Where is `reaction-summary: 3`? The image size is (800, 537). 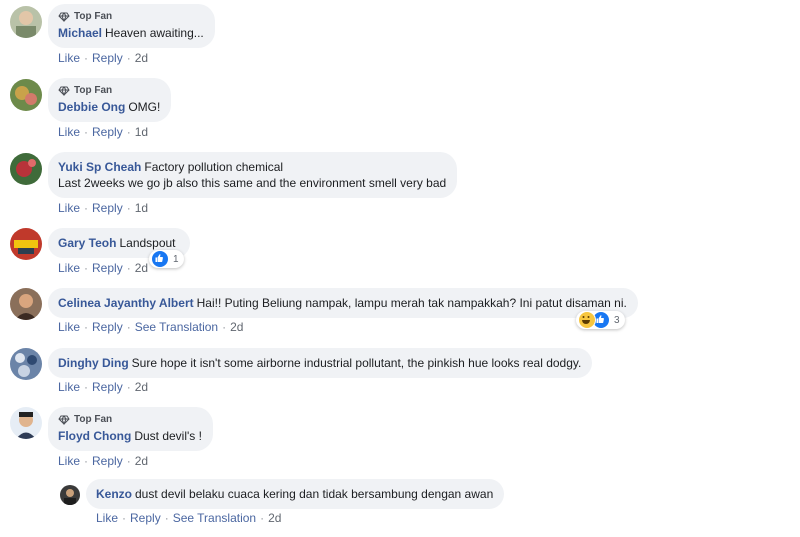
reaction-summary: 3 is located at coordinates (600, 320).